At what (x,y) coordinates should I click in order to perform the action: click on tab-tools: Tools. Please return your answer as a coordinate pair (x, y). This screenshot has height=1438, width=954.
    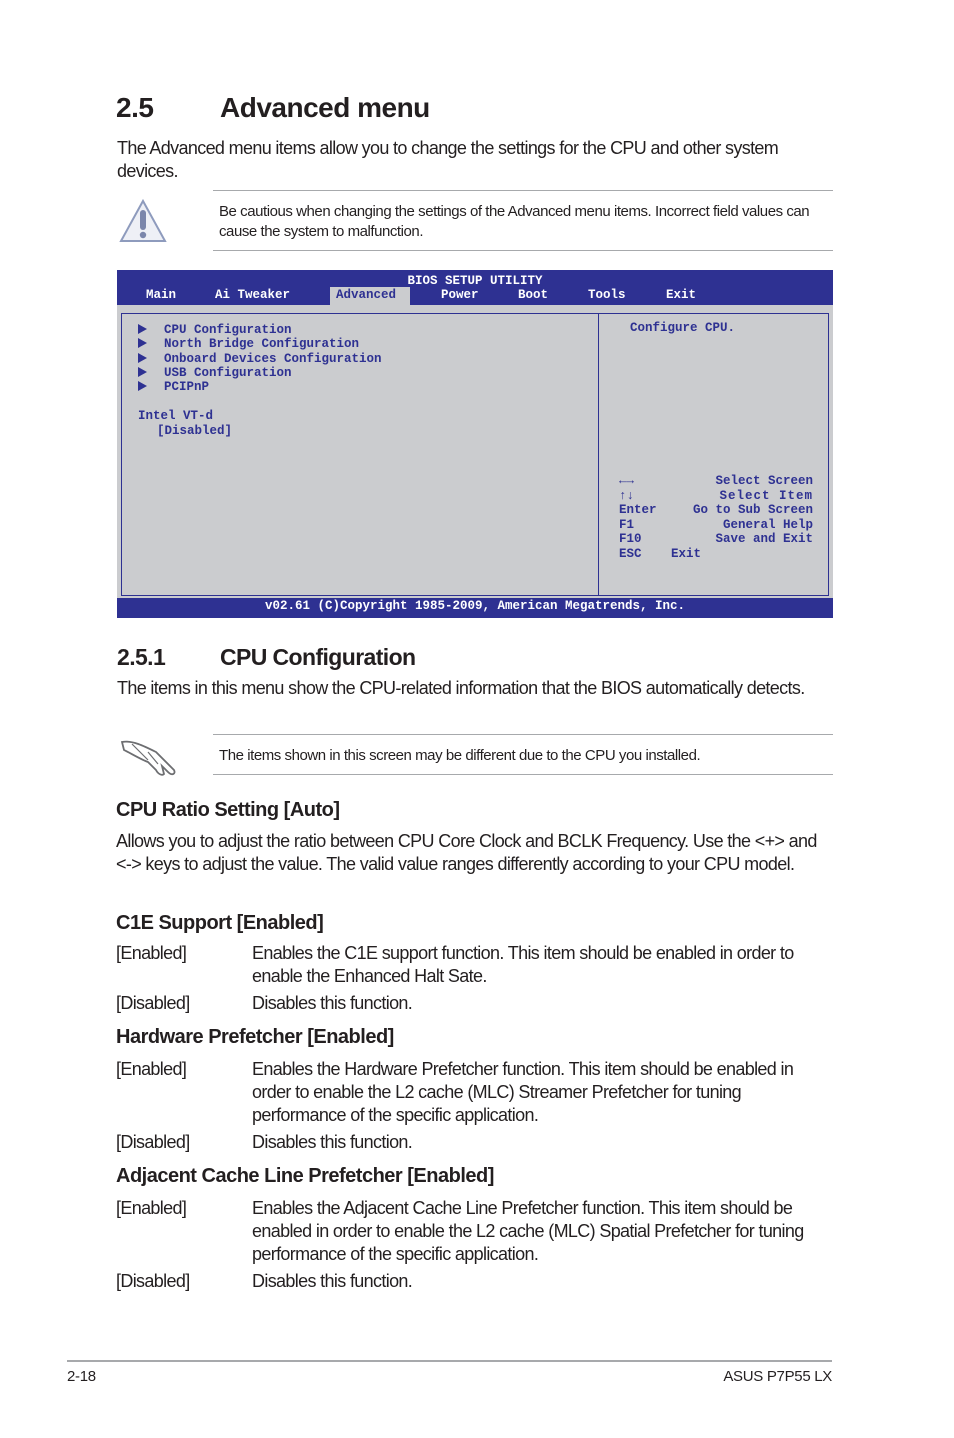
    Looking at the image, I should click on (607, 295).